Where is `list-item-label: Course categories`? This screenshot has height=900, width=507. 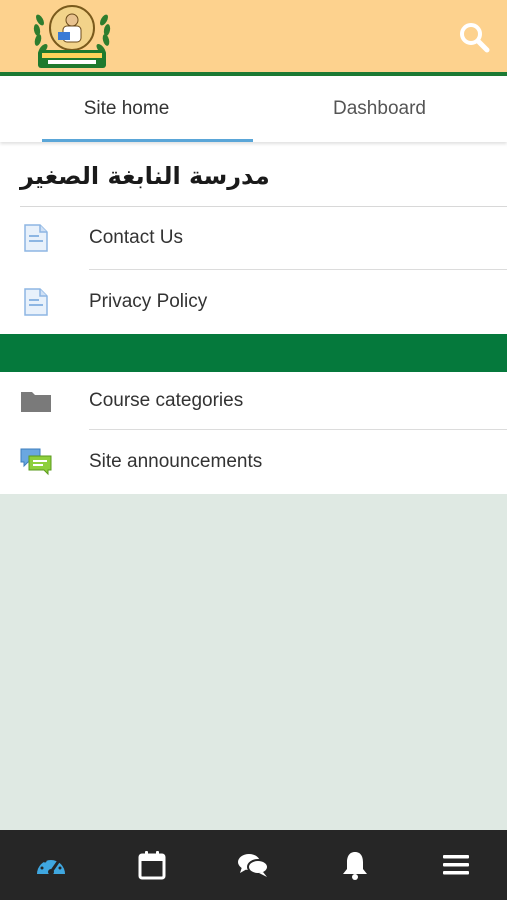 list-item-label: Course categories is located at coordinates (166, 400).